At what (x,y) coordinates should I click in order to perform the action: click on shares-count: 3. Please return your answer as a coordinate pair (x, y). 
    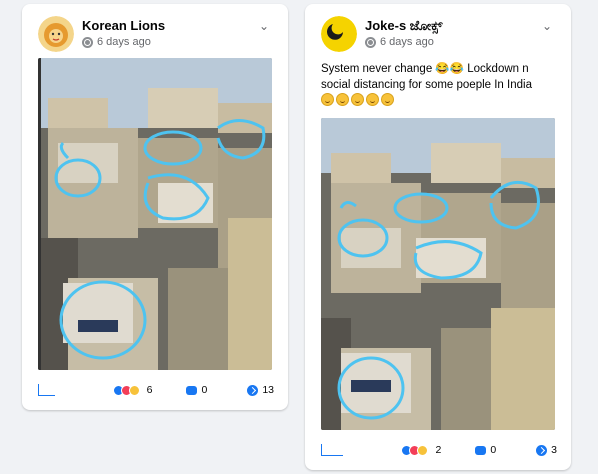
    Looking at the image, I should click on (546, 450).